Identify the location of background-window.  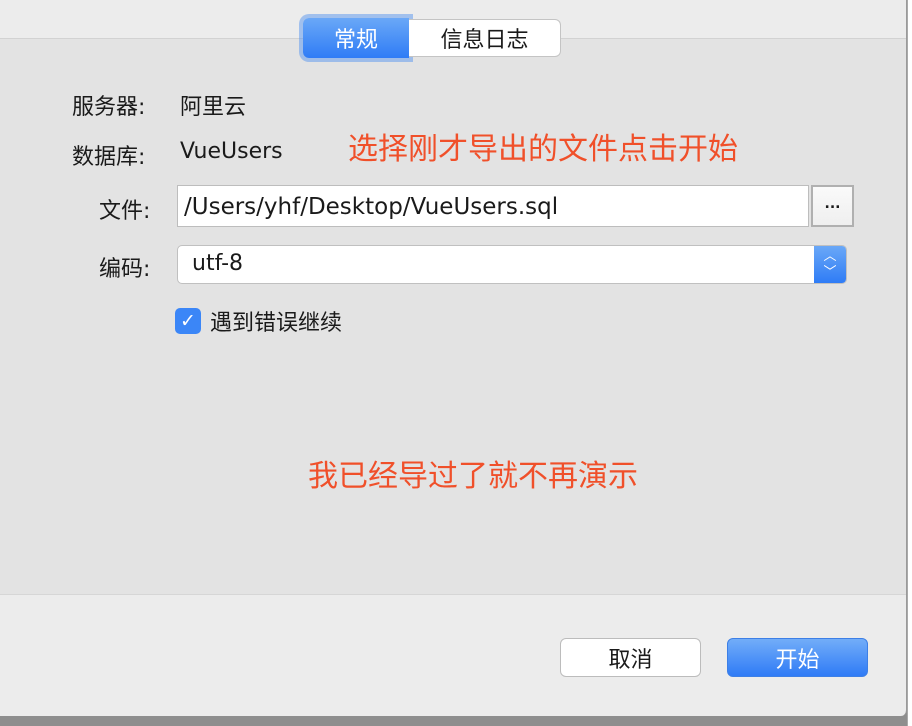
(909, 363).